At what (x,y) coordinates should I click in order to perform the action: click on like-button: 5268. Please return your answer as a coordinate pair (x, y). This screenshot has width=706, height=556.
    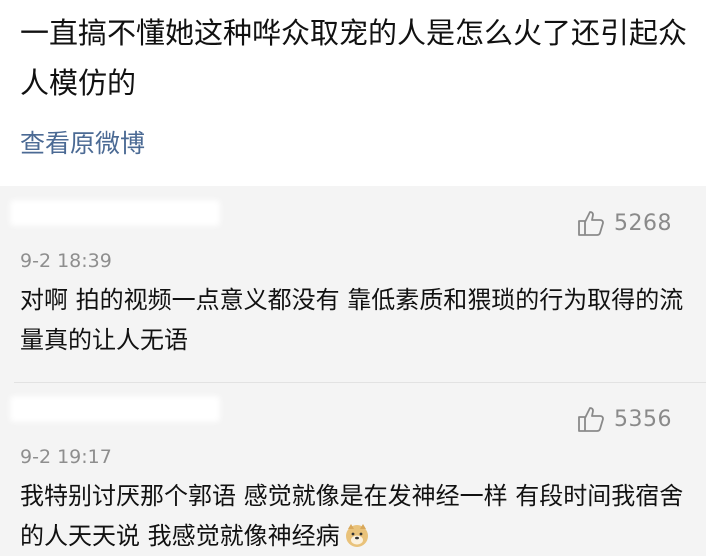
    Looking at the image, I should click on (624, 223).